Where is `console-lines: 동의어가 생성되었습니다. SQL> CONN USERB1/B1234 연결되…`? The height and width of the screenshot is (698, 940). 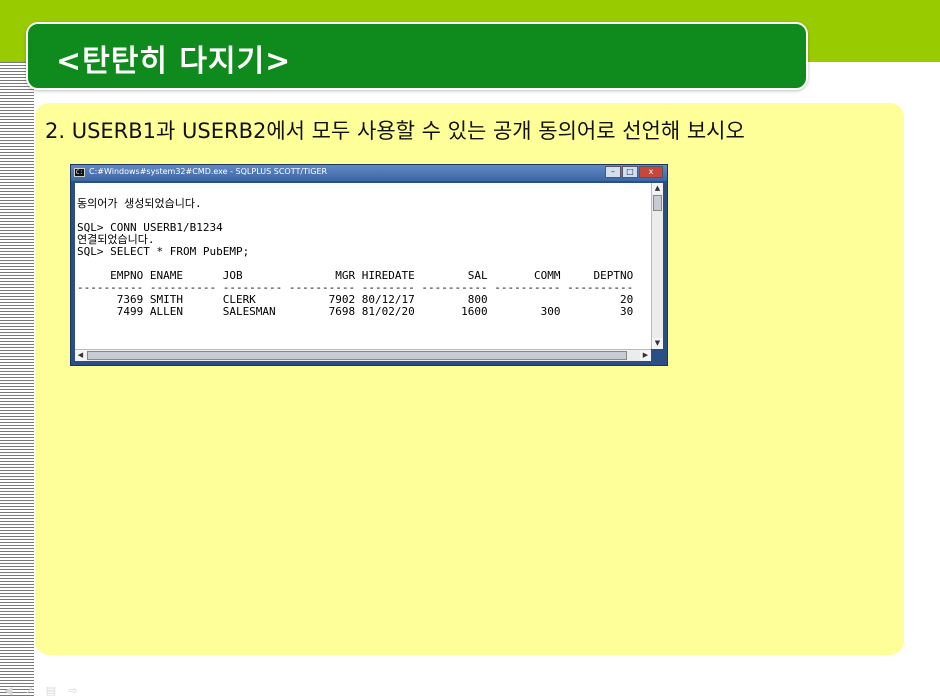 console-lines: 동의어가 생성되었습니다. SQL> CONN USERB1/B1234 연결되… is located at coordinates (363, 250).